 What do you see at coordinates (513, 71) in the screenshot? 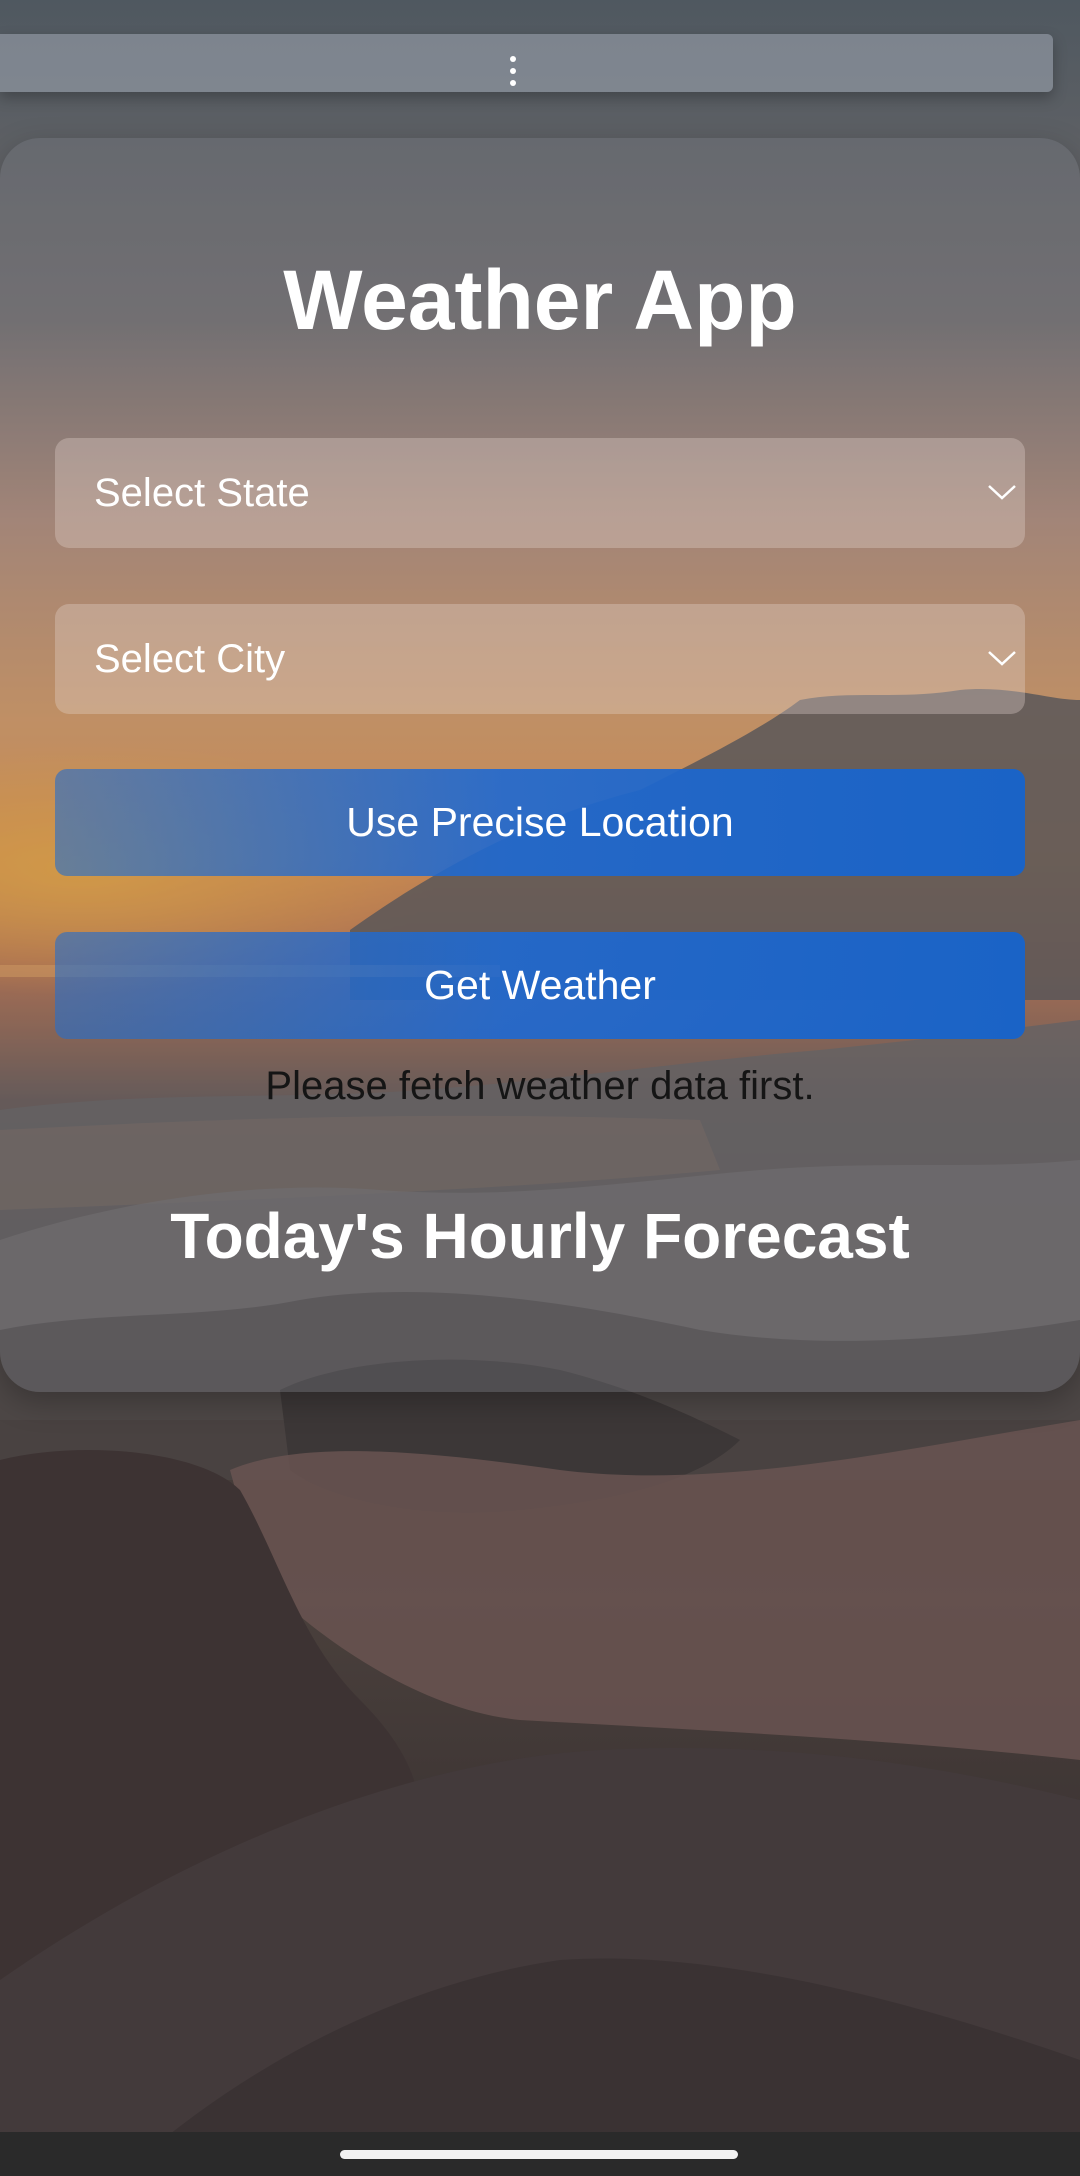
I see `more-options-icon` at bounding box center [513, 71].